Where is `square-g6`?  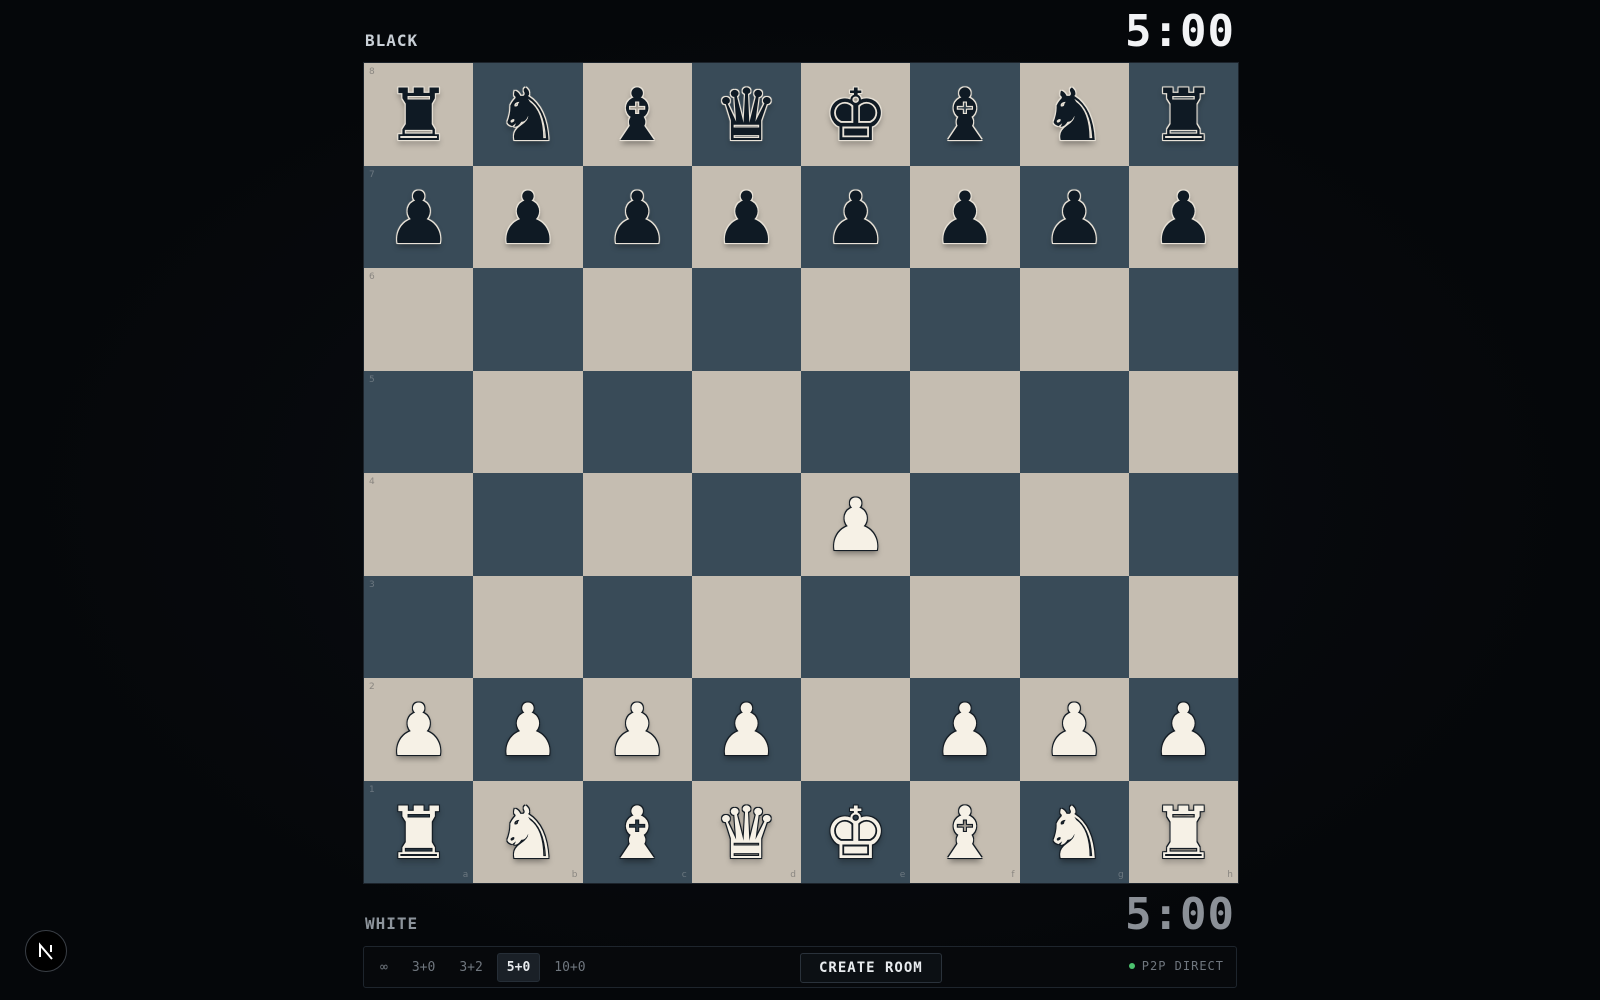 square-g6 is located at coordinates (1074, 319).